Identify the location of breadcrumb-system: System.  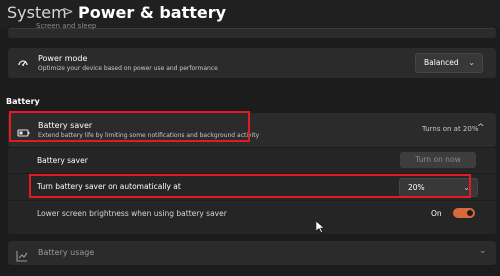
(37, 12).